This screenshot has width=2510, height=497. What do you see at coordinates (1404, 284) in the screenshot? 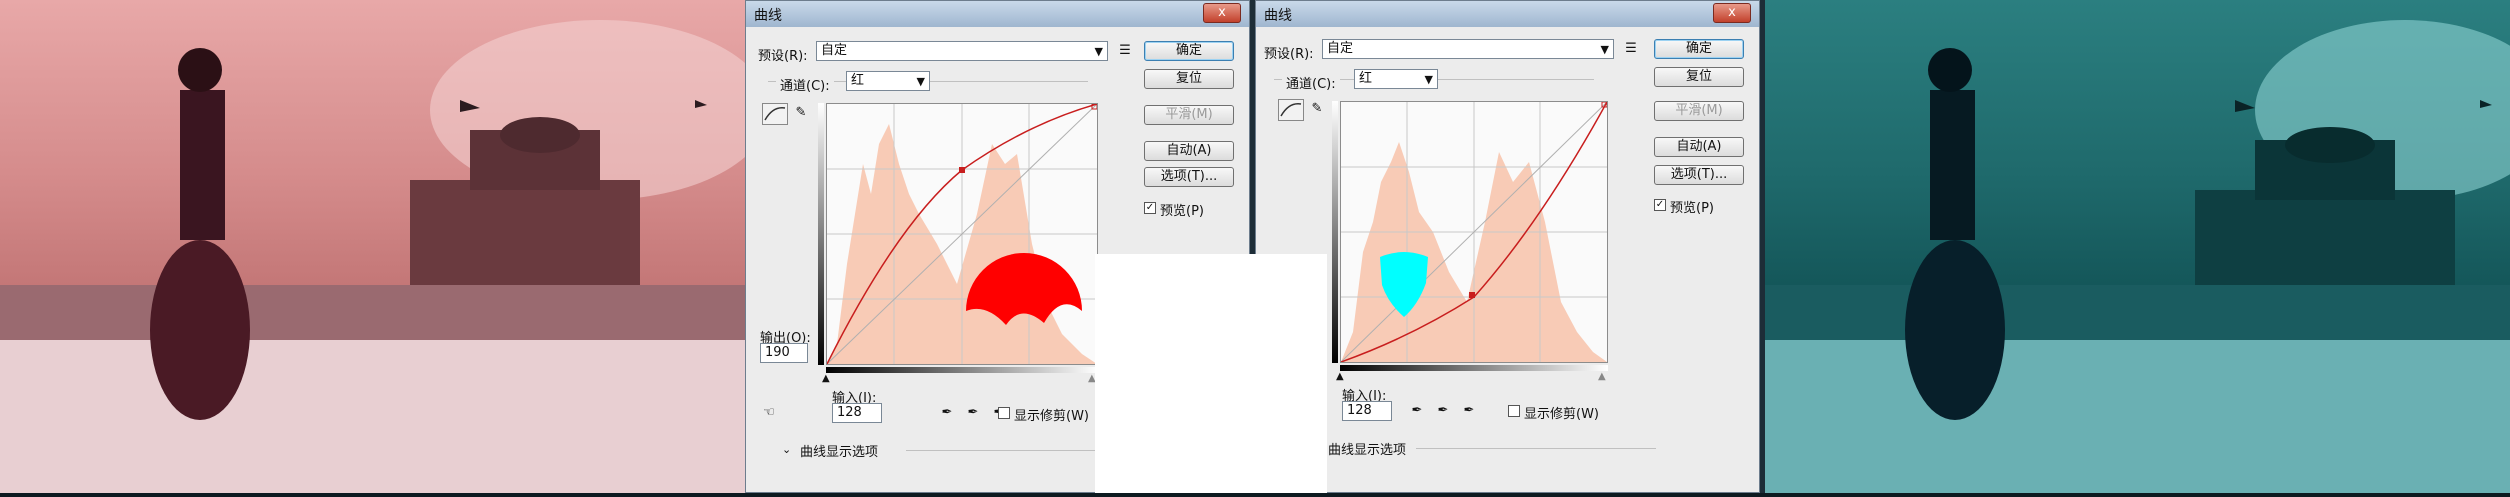
I see `cyan-shape-illustration` at bounding box center [1404, 284].